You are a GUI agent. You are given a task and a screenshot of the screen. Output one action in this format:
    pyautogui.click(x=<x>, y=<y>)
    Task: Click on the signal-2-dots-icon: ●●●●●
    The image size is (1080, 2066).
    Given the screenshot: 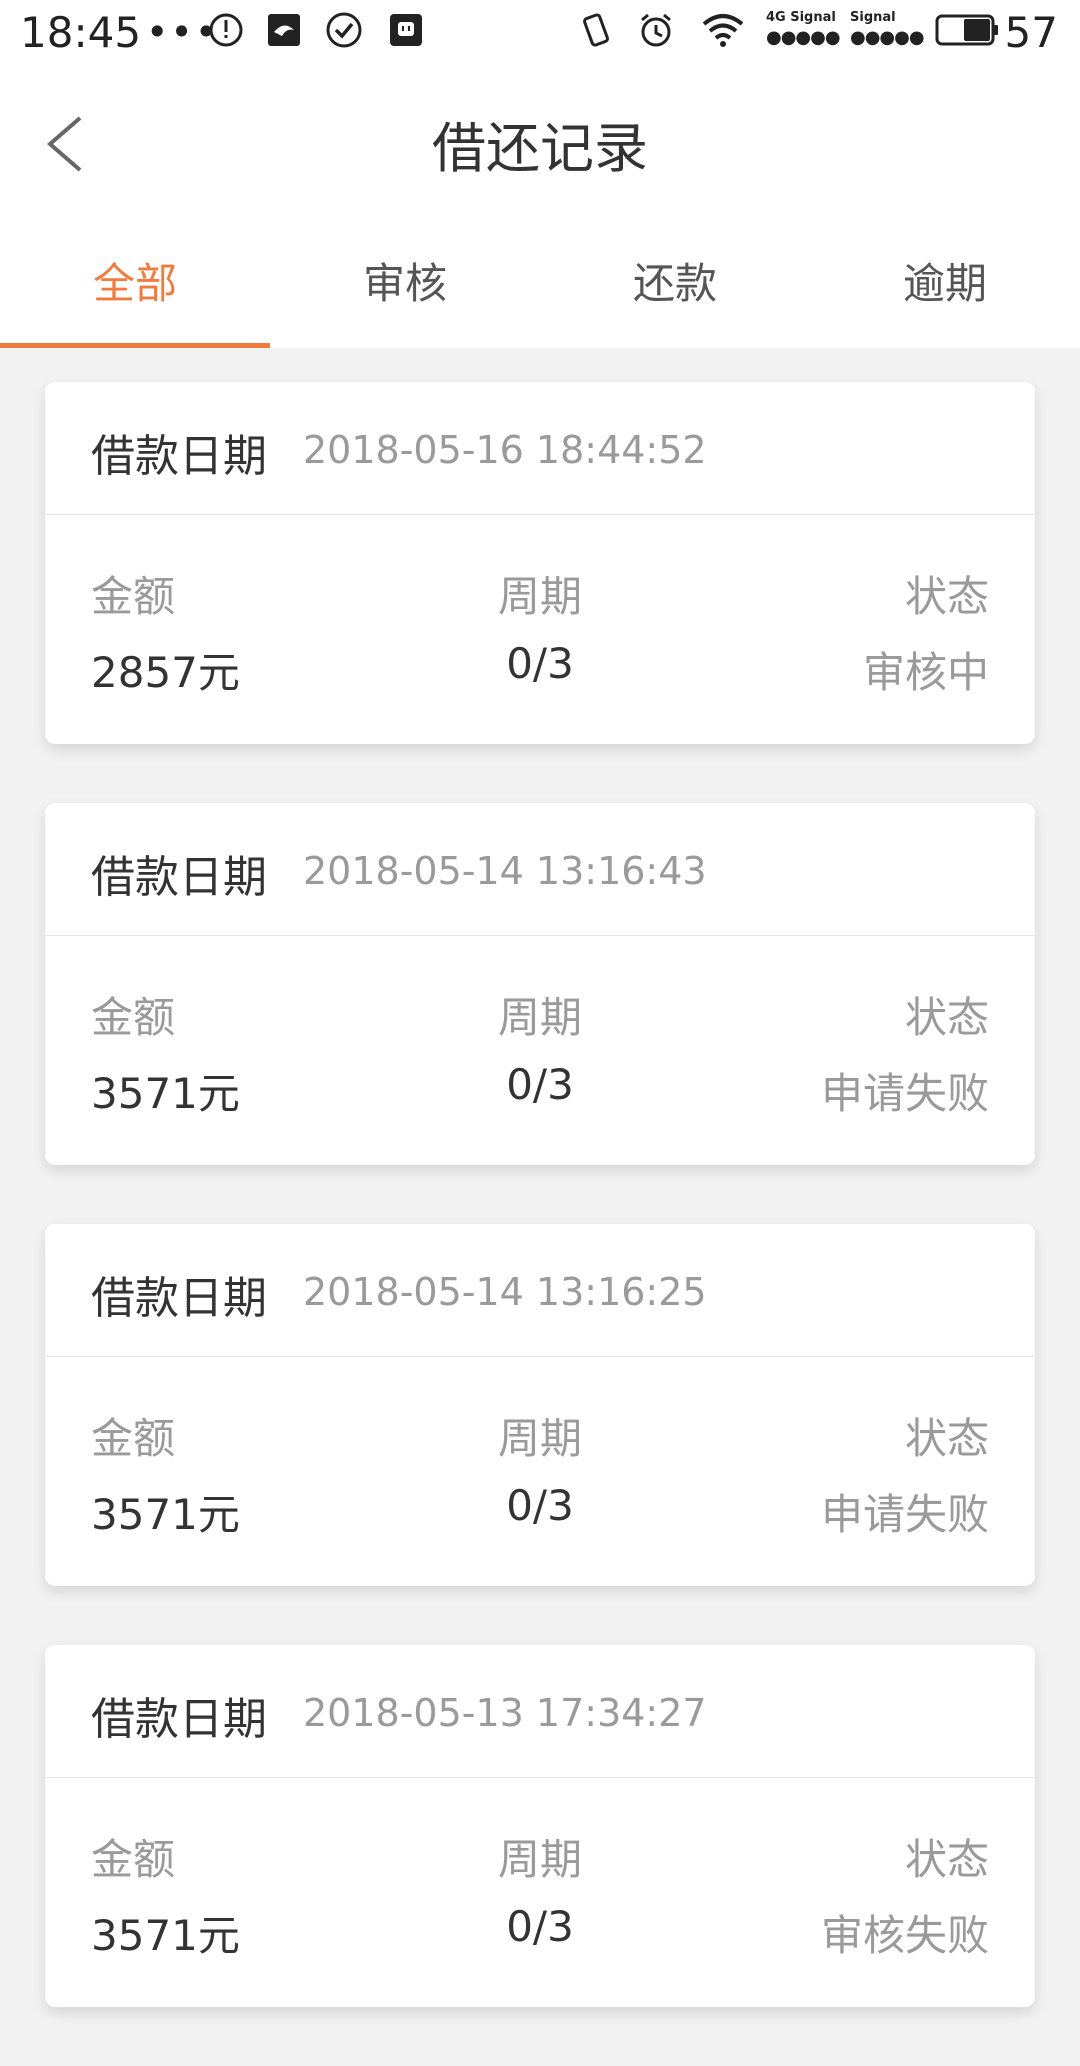 What is the action you would take?
    pyautogui.click(x=887, y=37)
    